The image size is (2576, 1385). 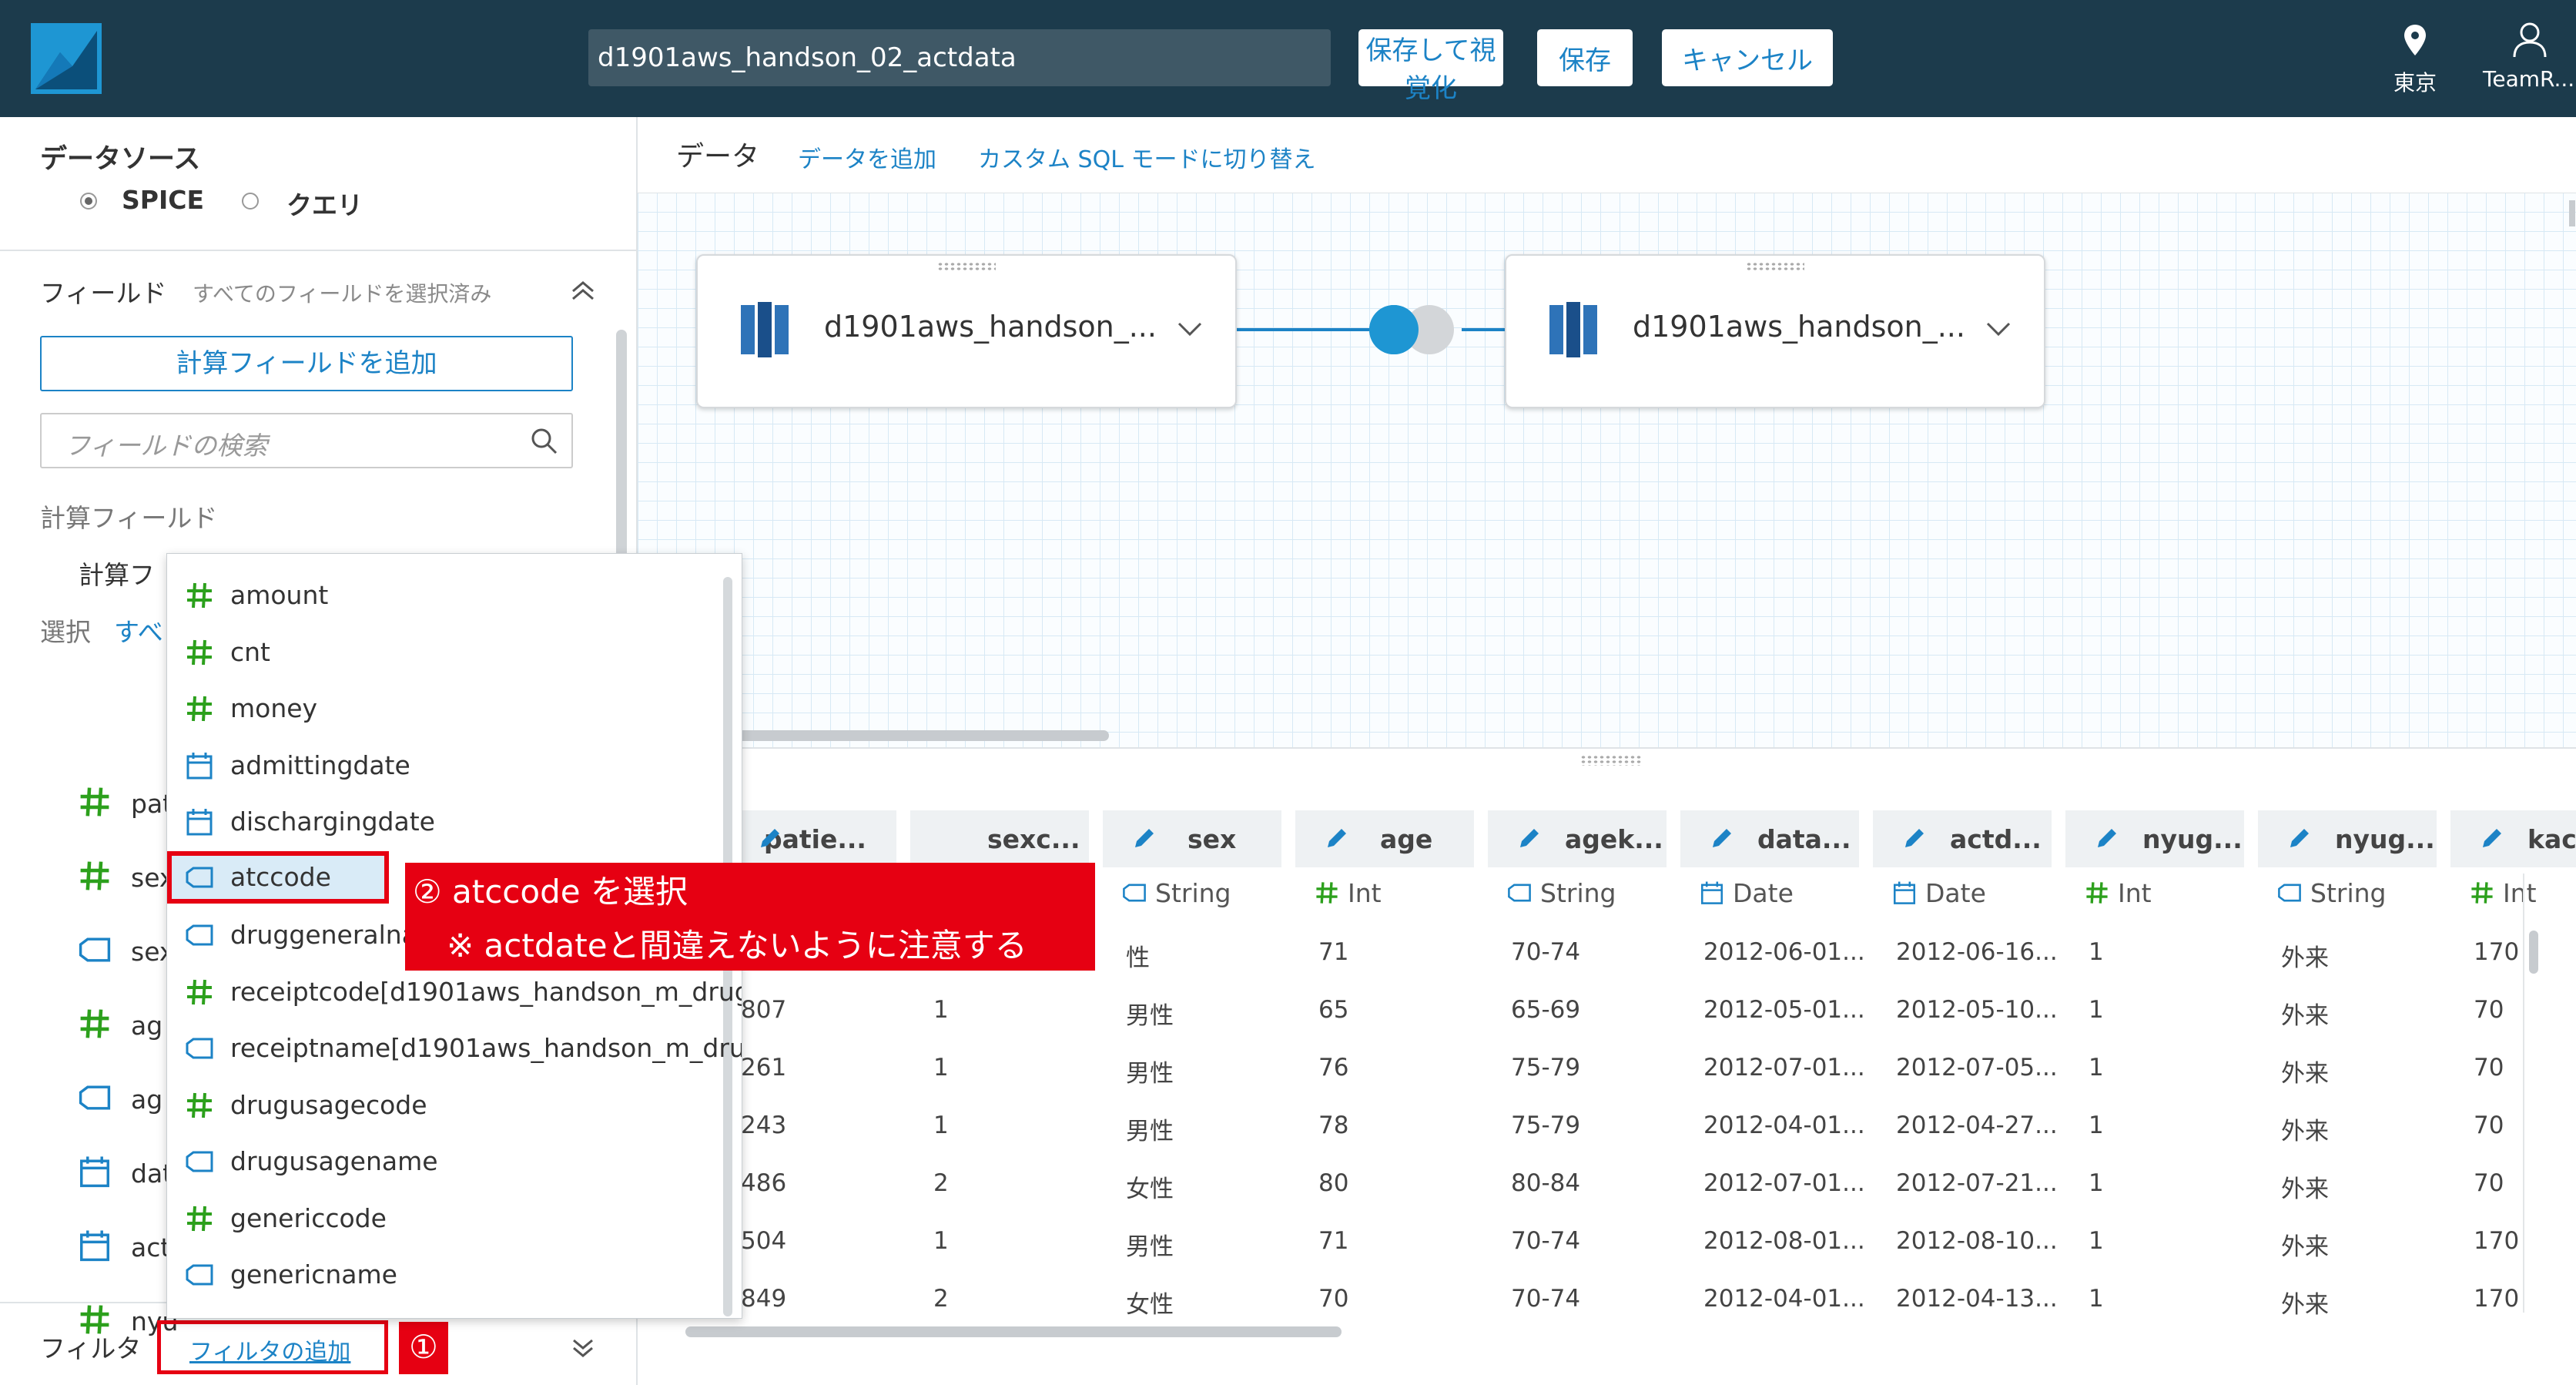 I want to click on spice-radio, so click(x=88, y=201).